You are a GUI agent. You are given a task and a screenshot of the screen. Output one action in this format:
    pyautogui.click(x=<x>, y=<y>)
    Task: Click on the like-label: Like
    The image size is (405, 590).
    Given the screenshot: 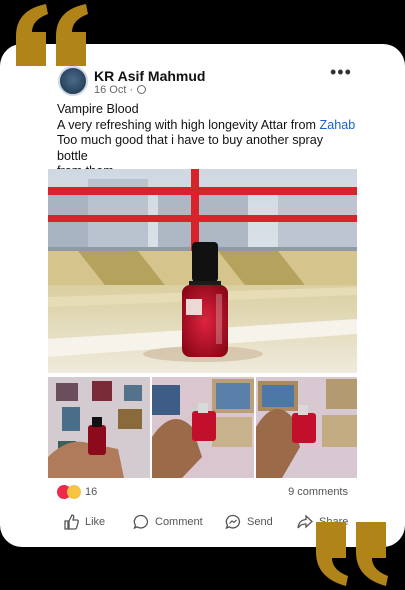 What is the action you would take?
    pyautogui.click(x=95, y=522)
    